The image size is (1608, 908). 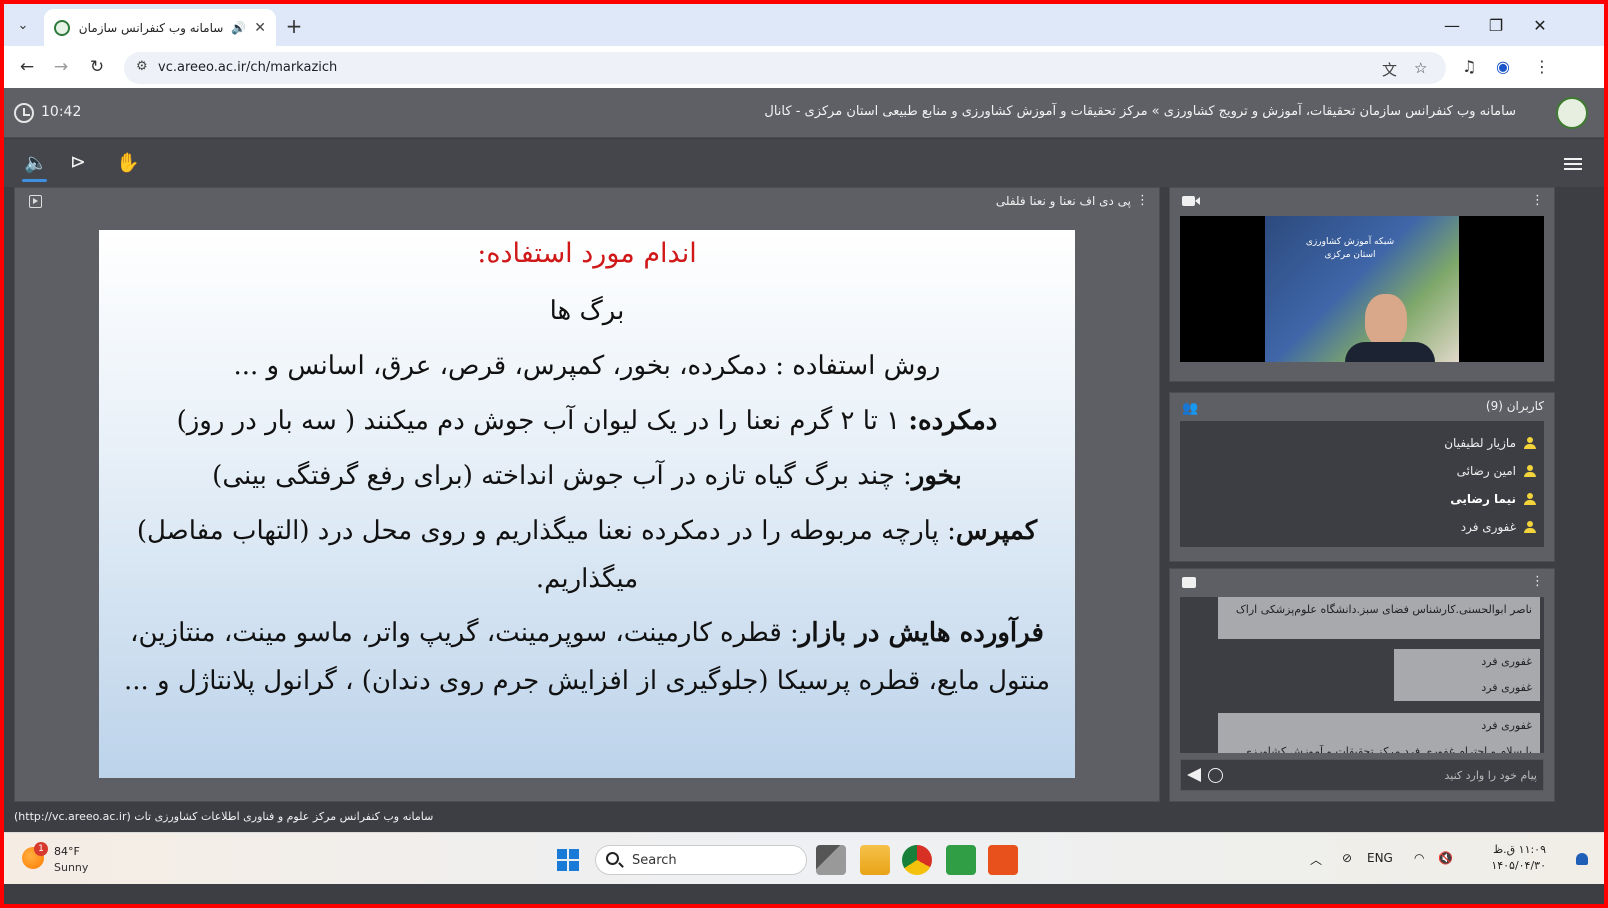 I want to click on system-date: ۱۴۰۵/۰۴/۳۰, so click(x=1518, y=865).